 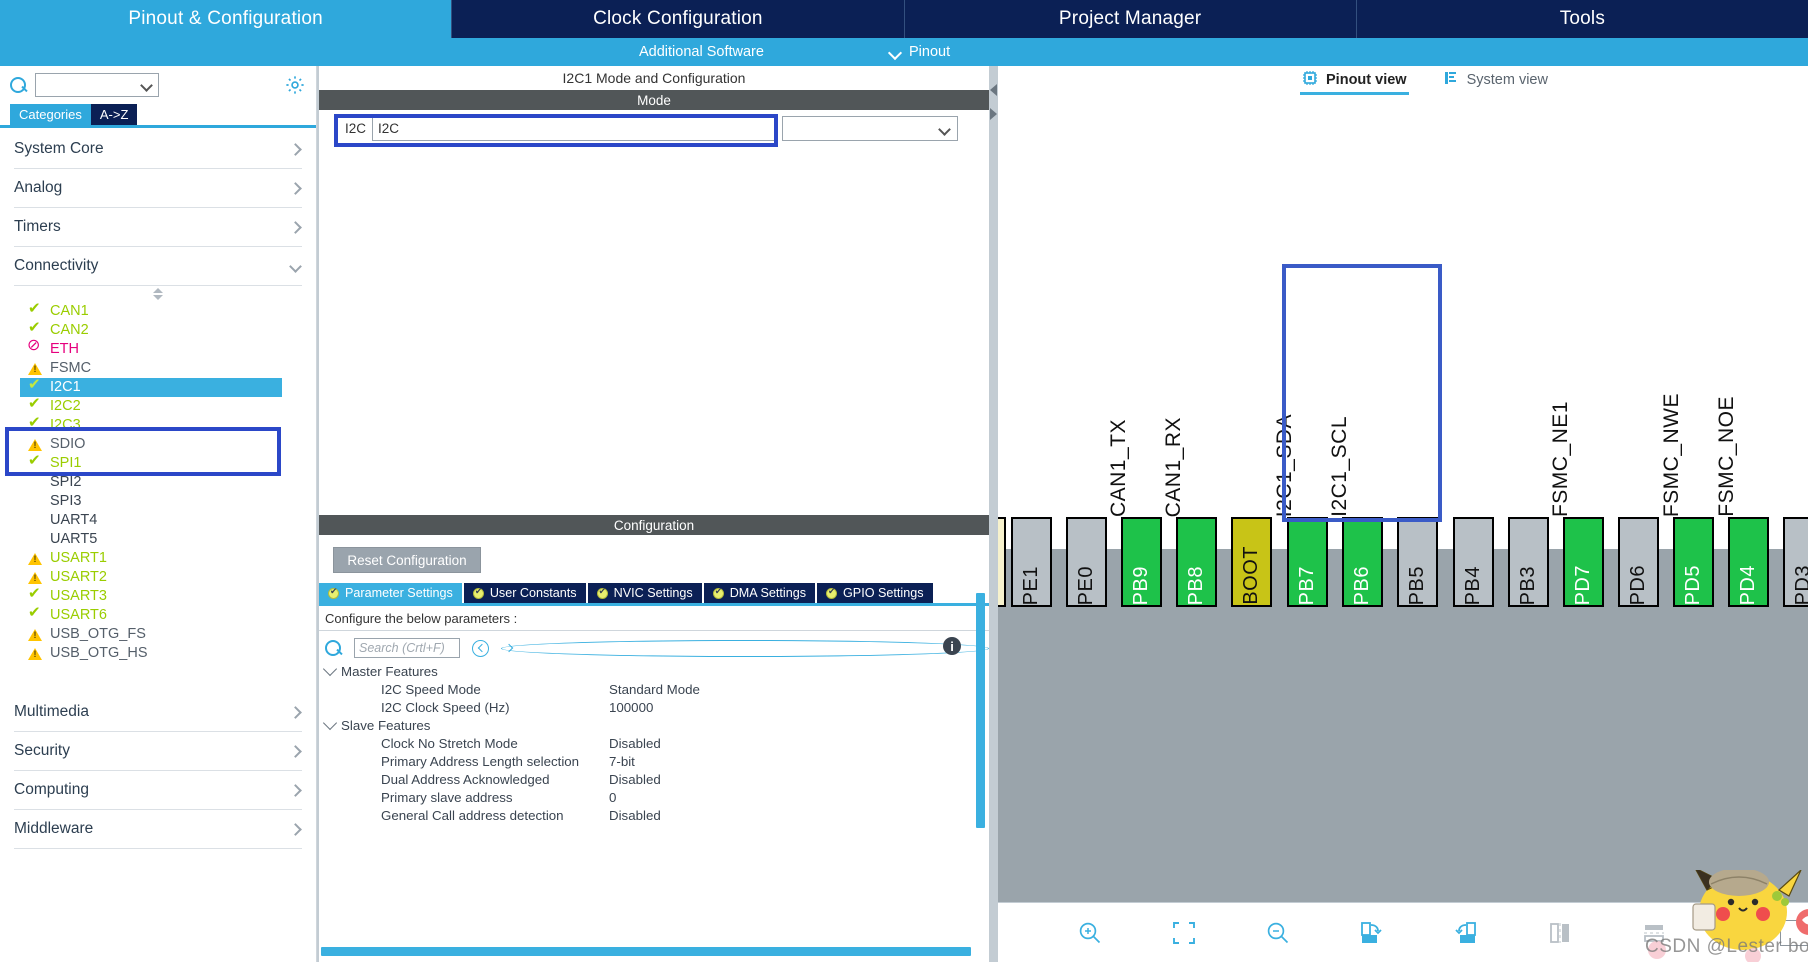 I want to click on tab-pinout-configuration: Pinout & Configuration, so click(x=226, y=19).